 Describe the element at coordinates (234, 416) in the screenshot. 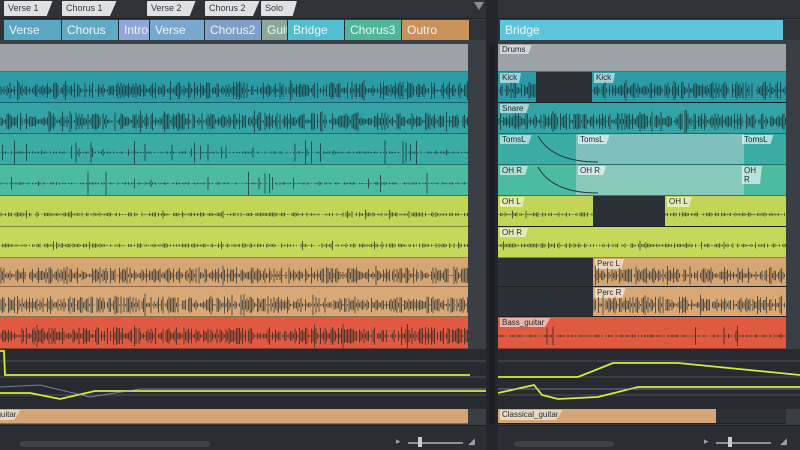

I see `track-classical-guitar-left: Classical_guitar` at that location.